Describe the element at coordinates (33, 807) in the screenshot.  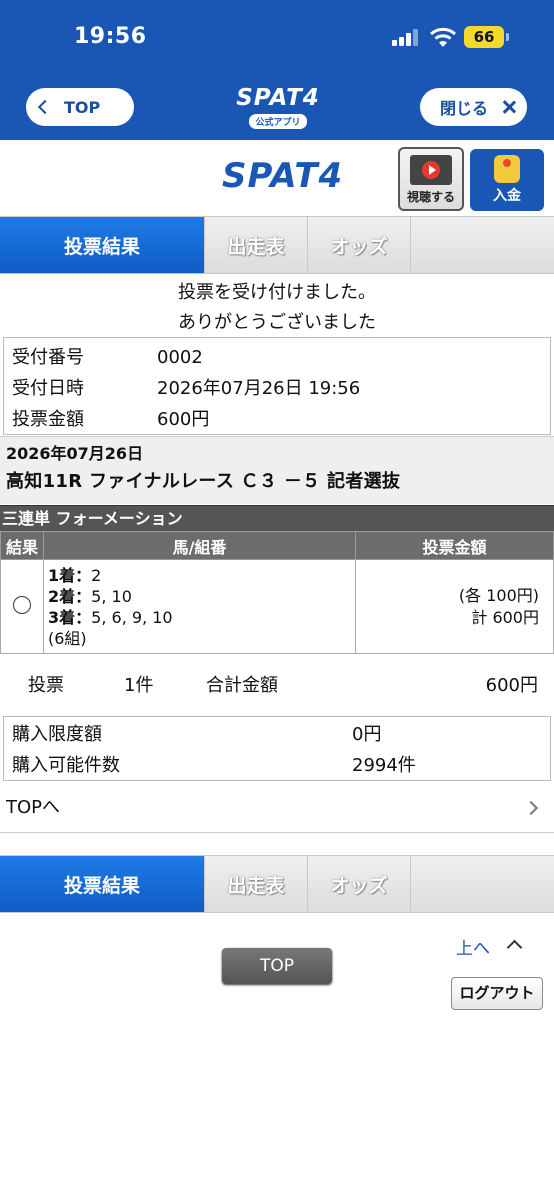
I see `top-link-label: TOPへ` at that location.